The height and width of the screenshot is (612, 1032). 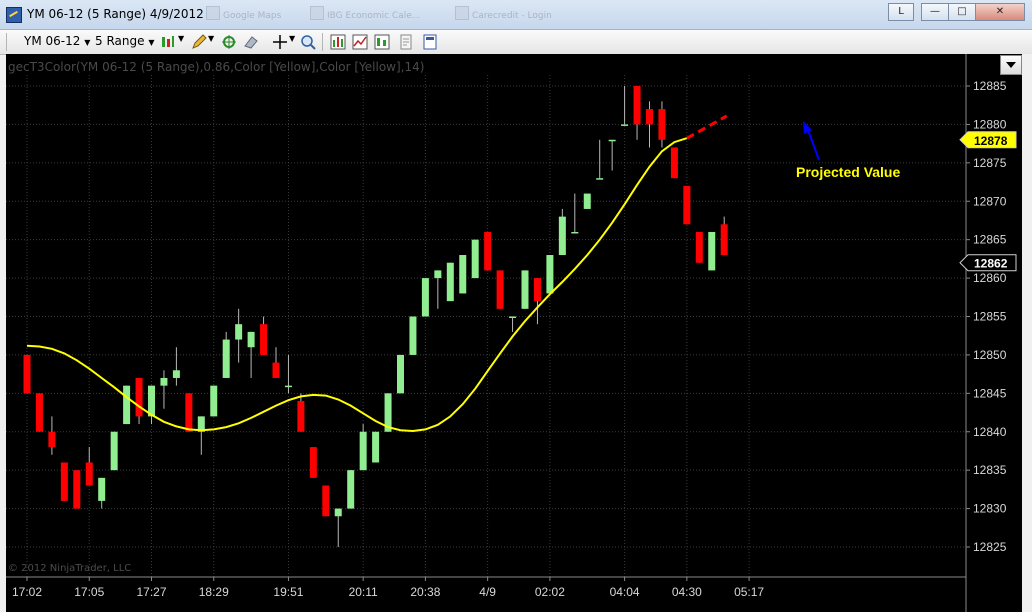 What do you see at coordinates (990, 278) in the screenshot?
I see `y-tick-label: 12860` at bounding box center [990, 278].